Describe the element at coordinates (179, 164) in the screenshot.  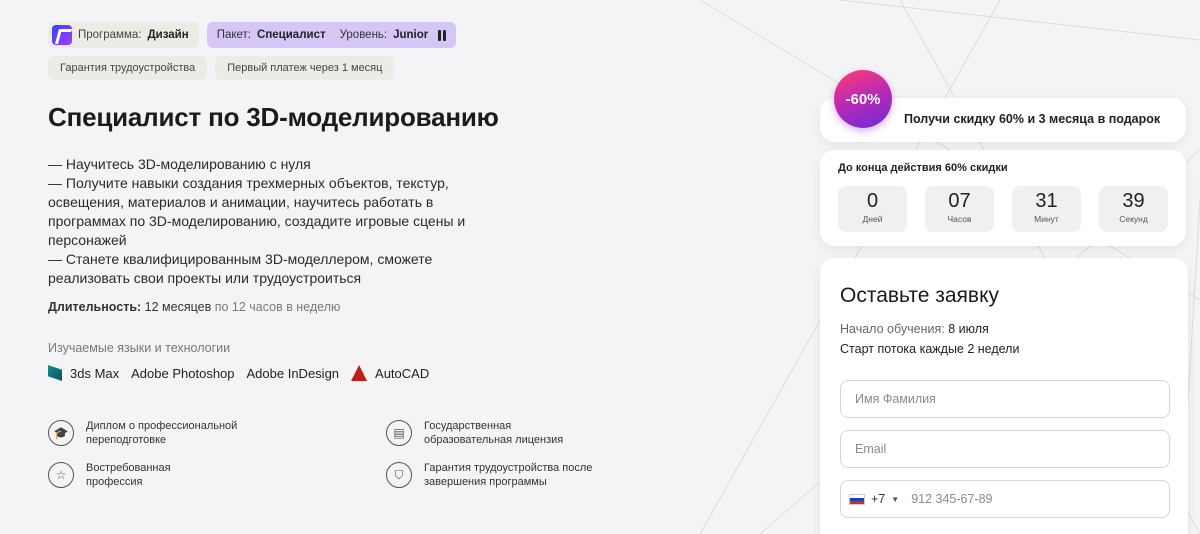
I see `description-line: — Научитесь 3D-моделированию с нуля` at that location.